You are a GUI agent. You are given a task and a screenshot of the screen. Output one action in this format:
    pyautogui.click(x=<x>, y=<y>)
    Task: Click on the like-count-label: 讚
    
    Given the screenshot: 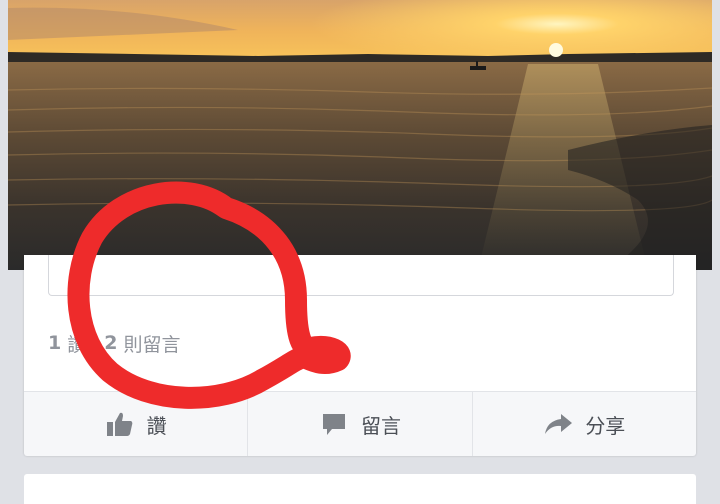 What is the action you would take?
    pyautogui.click(x=77, y=344)
    